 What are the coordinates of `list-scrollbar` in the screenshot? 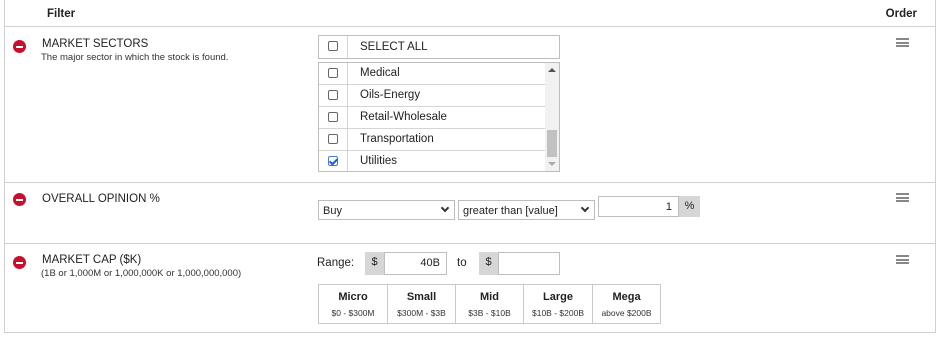 It's located at (552, 117).